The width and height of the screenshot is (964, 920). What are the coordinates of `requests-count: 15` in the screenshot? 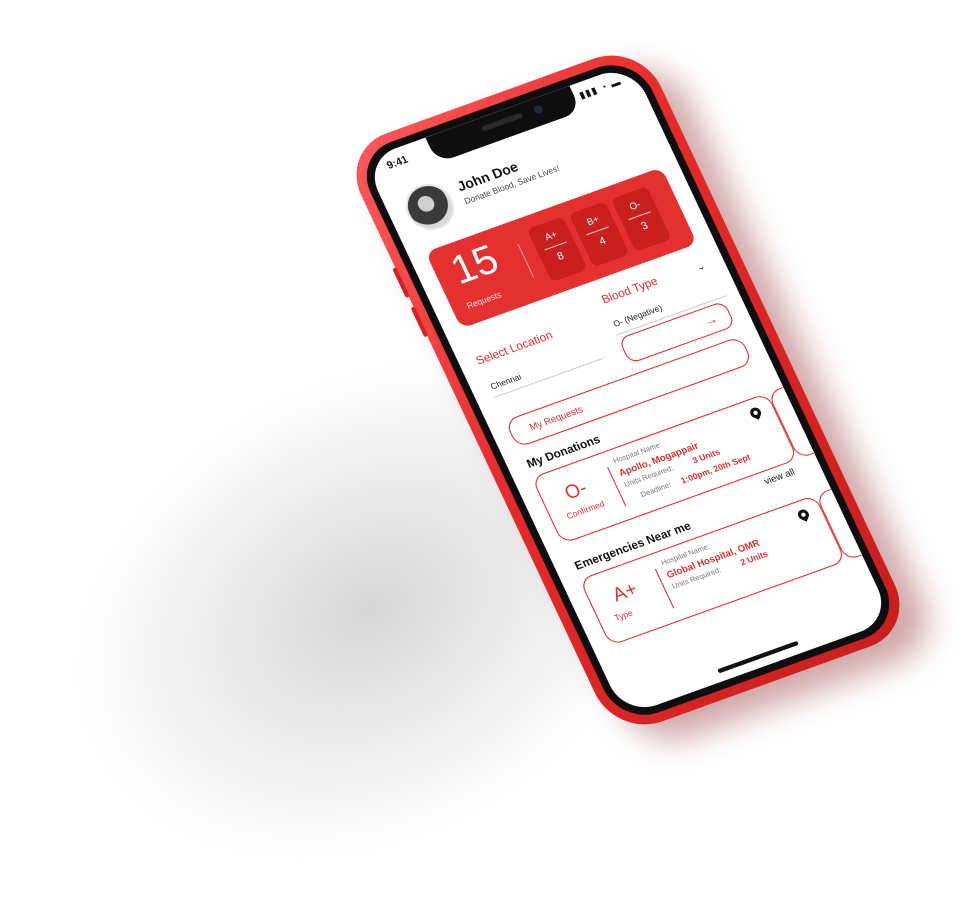 It's located at (475, 265).